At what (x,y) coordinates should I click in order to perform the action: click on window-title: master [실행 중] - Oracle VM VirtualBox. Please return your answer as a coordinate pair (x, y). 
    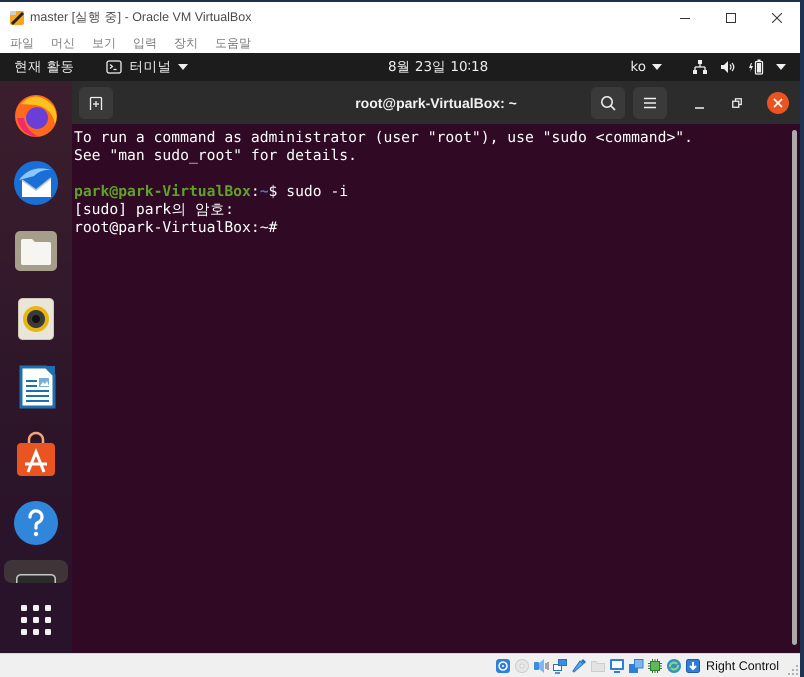
    Looking at the image, I should click on (141, 17).